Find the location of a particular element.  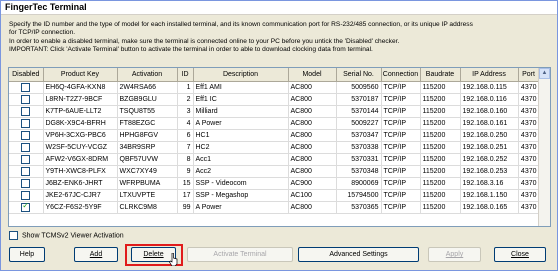

cell-serial: 8900069 is located at coordinates (359, 183).